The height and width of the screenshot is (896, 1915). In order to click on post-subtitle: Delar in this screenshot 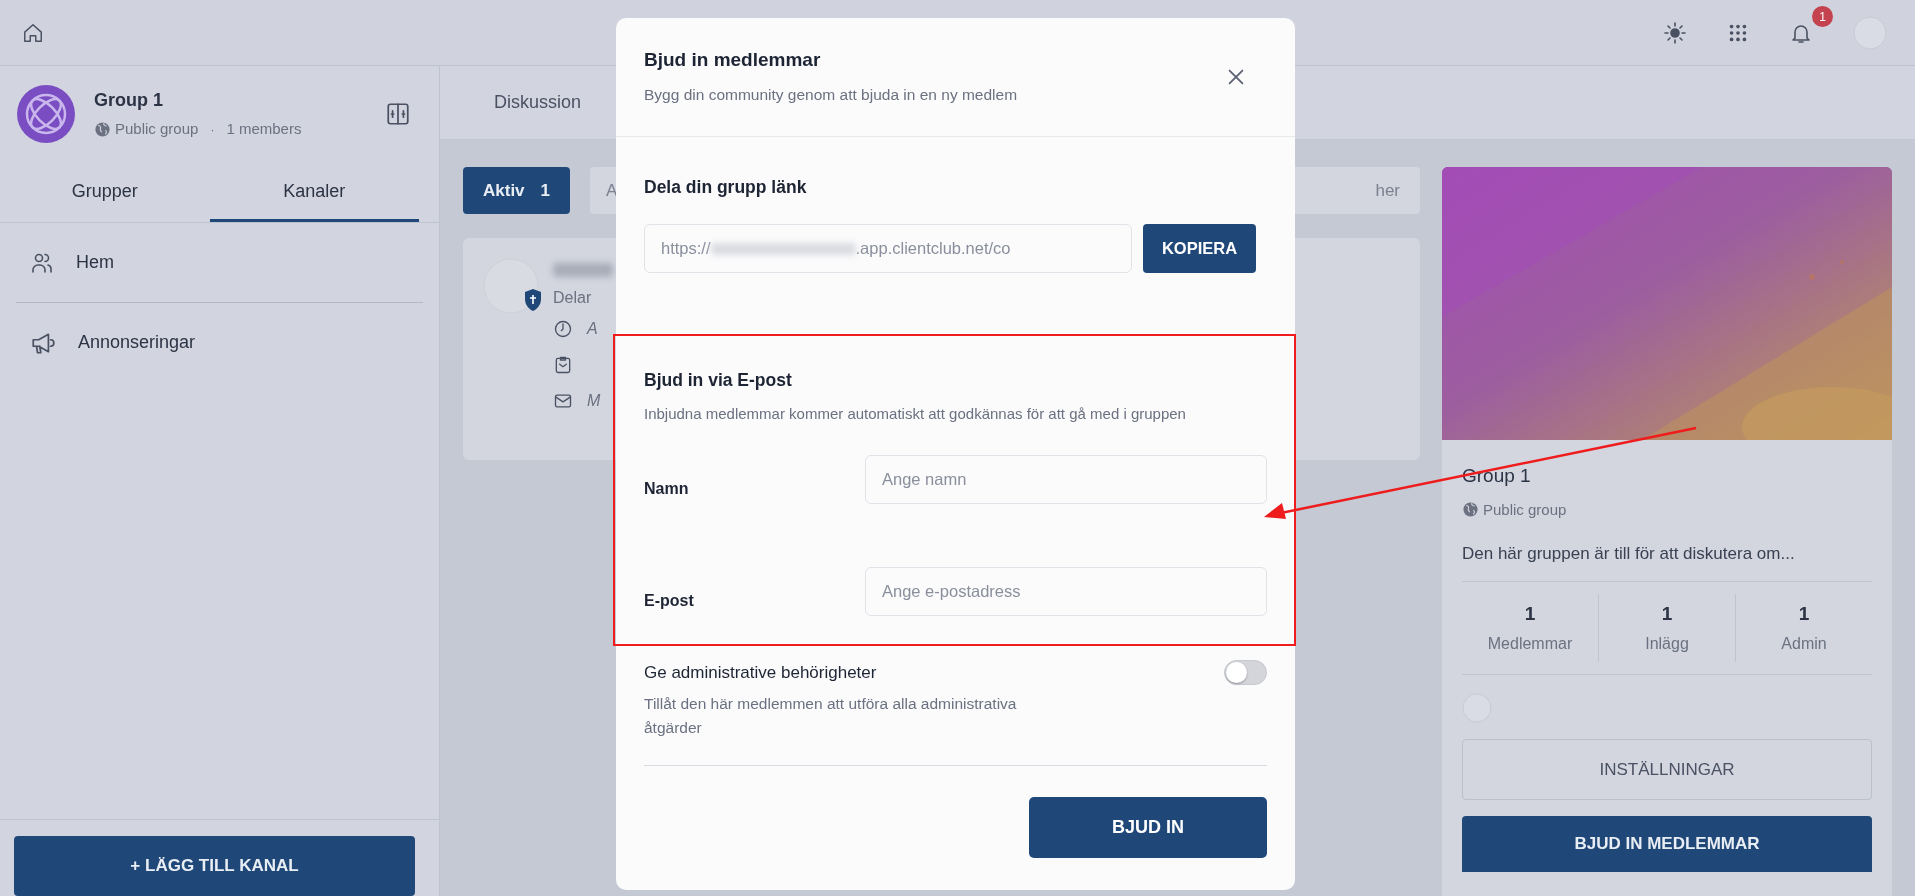, I will do `click(573, 298)`.